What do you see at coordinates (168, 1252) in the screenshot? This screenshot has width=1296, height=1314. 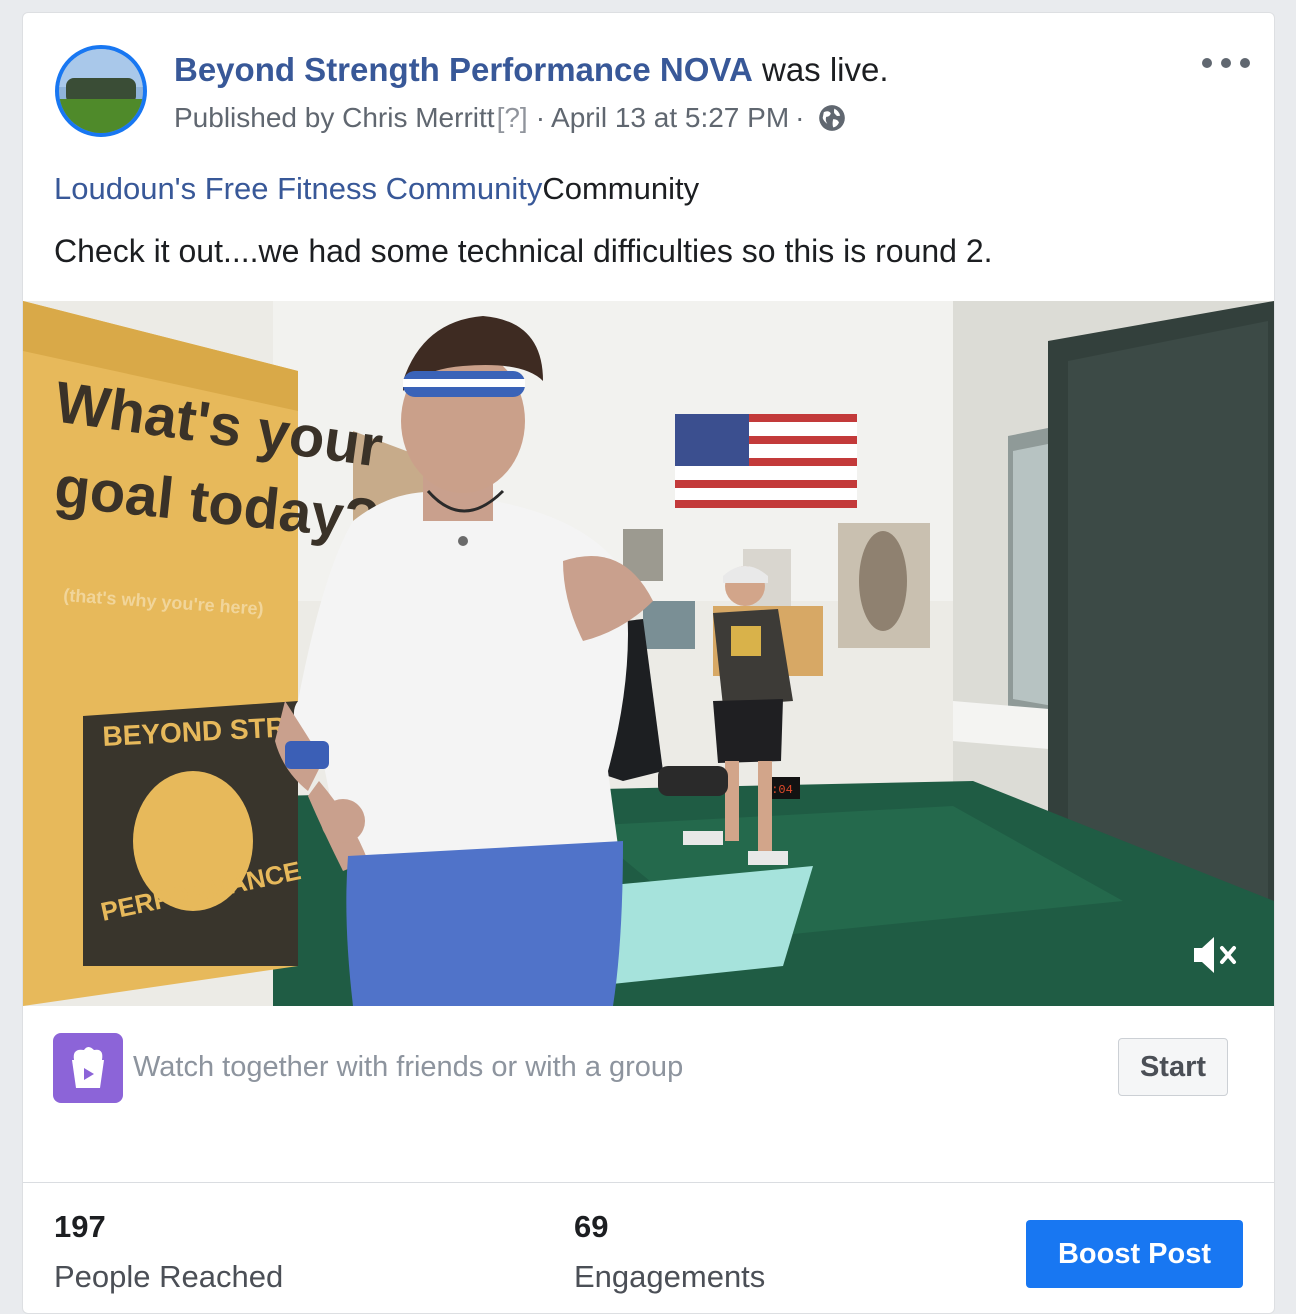 I see `people-reached-stat: 197 People Reached` at bounding box center [168, 1252].